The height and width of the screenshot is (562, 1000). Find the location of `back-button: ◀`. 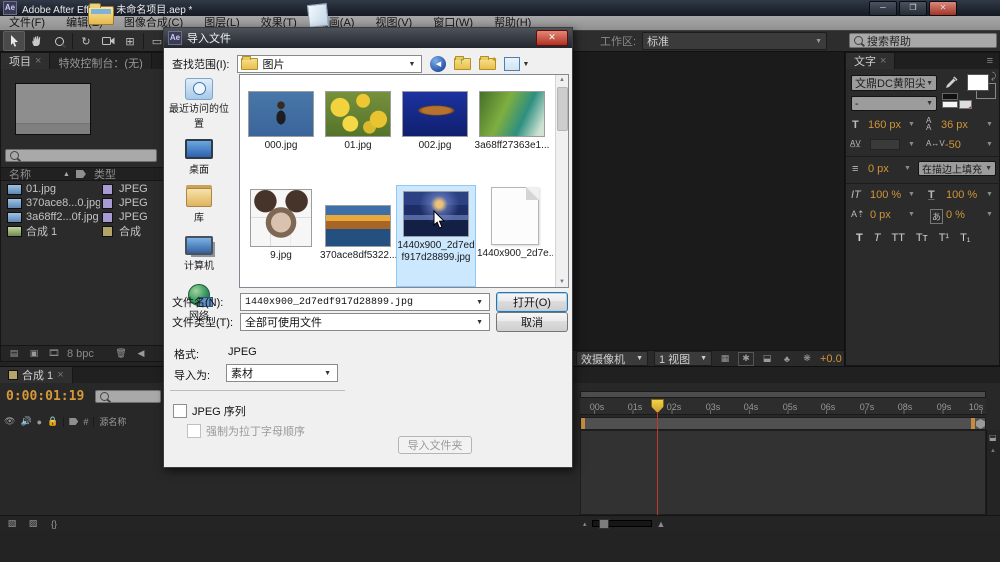

back-button: ◀ is located at coordinates (438, 64).